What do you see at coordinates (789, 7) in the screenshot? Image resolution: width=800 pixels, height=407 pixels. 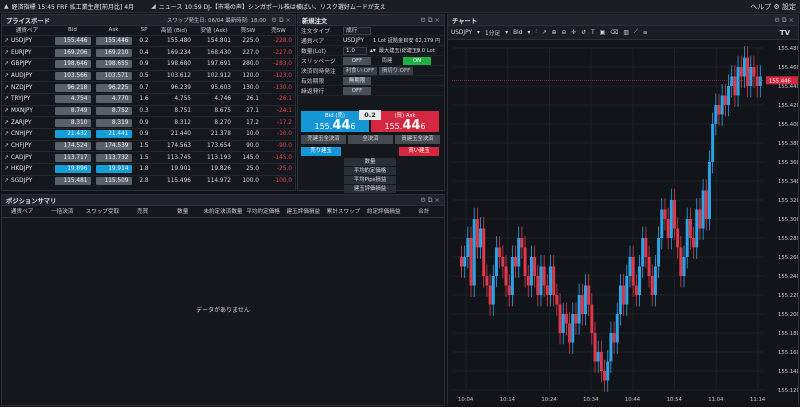 I see `settings-link: 設定` at bounding box center [789, 7].